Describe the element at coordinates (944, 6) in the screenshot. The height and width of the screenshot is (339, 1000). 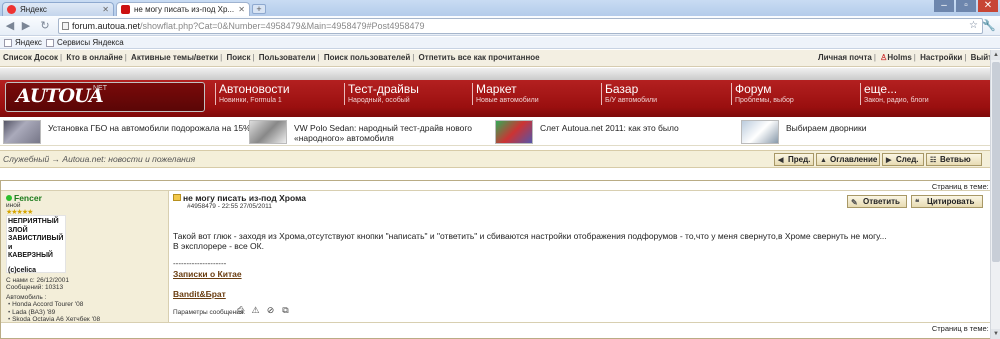
I see `minimize-icon: –` at that location.